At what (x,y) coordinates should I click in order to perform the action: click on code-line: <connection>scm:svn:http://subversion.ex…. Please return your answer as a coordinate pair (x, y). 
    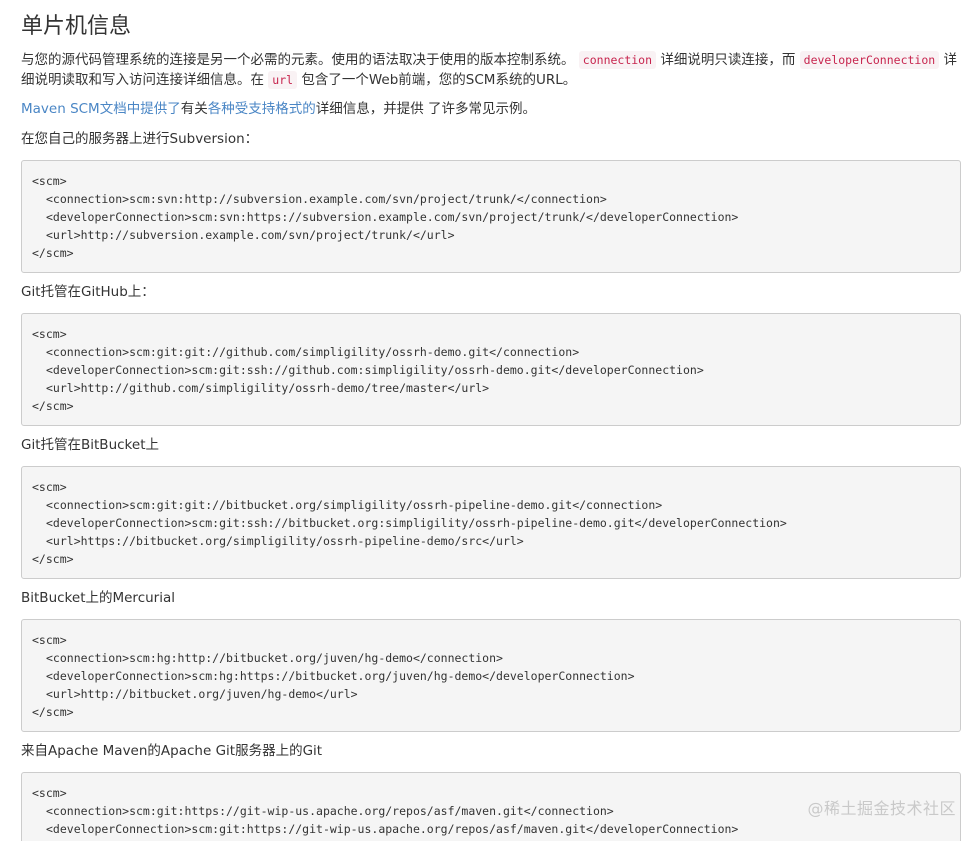
    Looking at the image, I should click on (326, 199).